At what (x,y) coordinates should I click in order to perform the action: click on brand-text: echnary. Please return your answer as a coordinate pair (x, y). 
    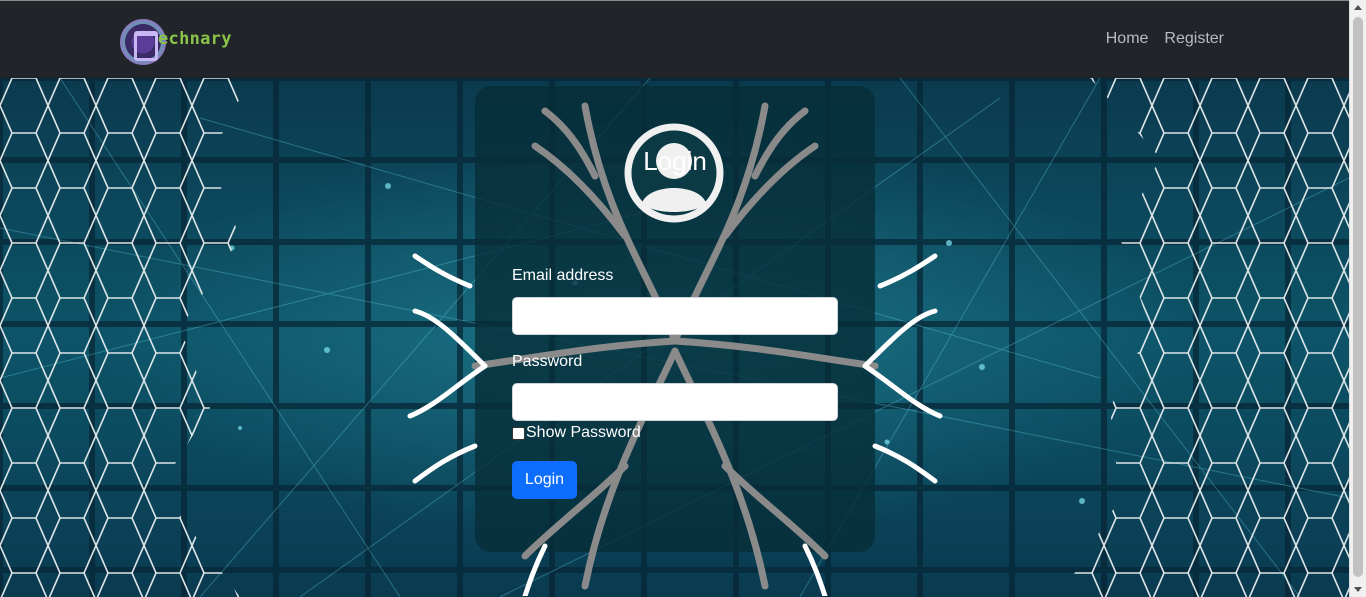
    Looking at the image, I should click on (195, 39).